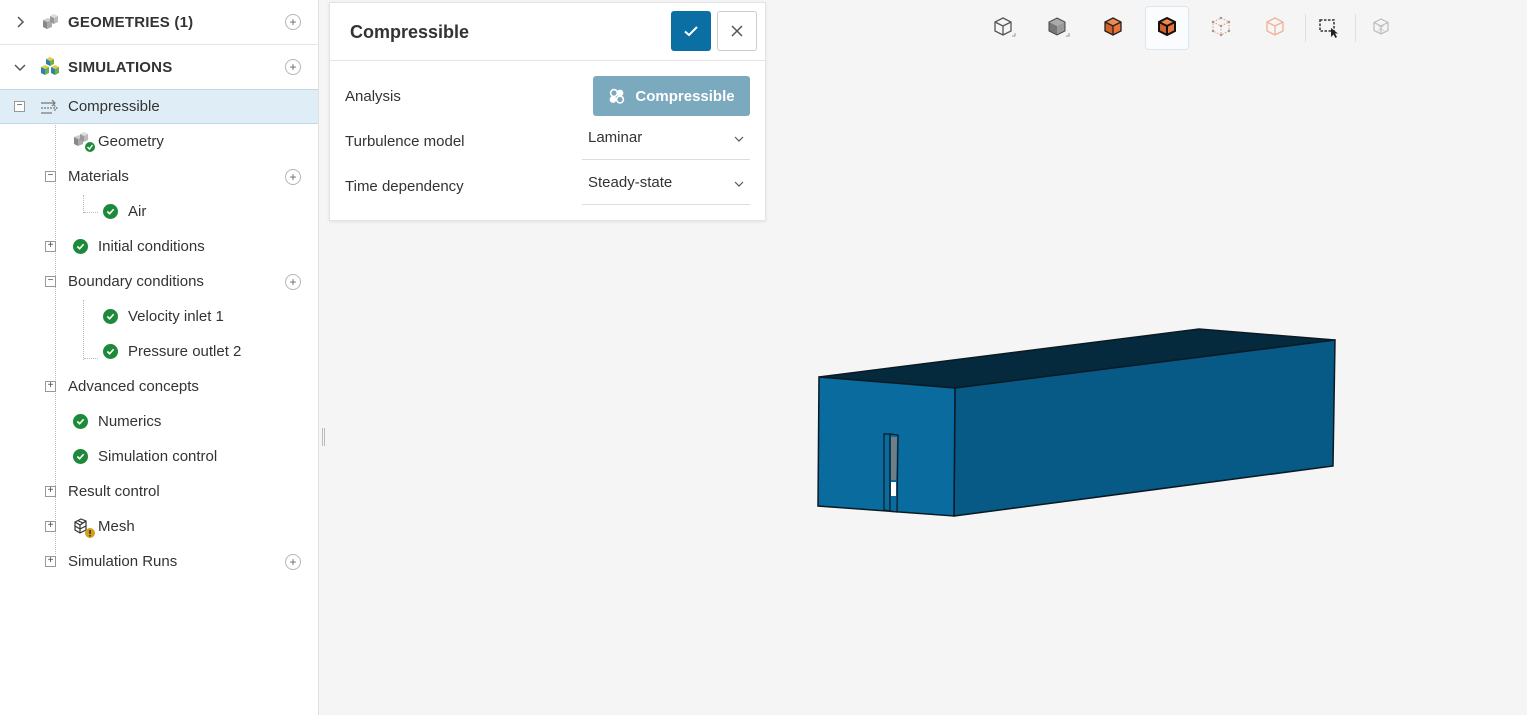 This screenshot has width=1527, height=715. Describe the element at coordinates (123, 561) in the screenshot. I see `tree-item-label: Simulation Runs` at that location.